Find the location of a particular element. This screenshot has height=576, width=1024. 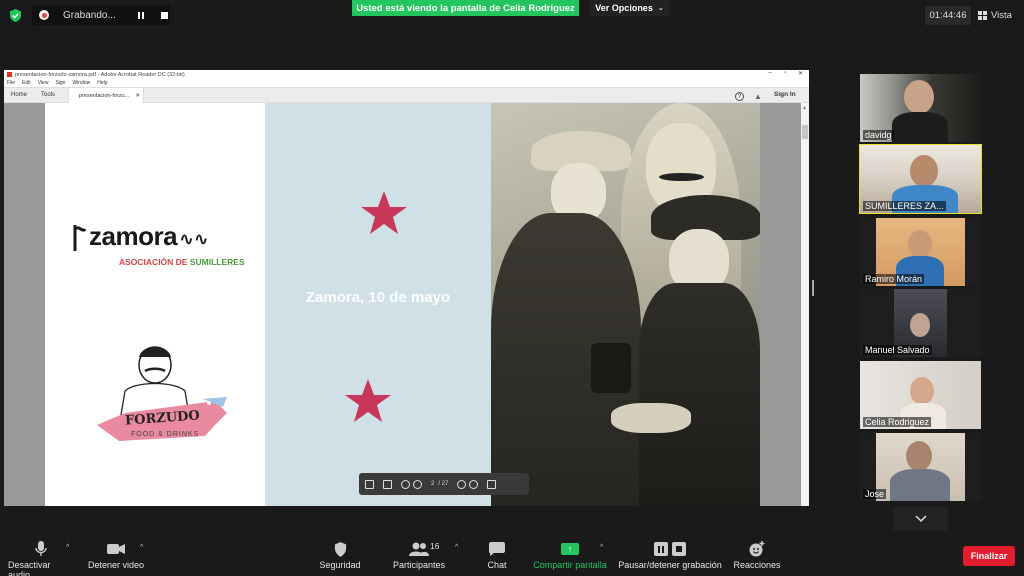

zoom-out-icon is located at coordinates (462, 484).